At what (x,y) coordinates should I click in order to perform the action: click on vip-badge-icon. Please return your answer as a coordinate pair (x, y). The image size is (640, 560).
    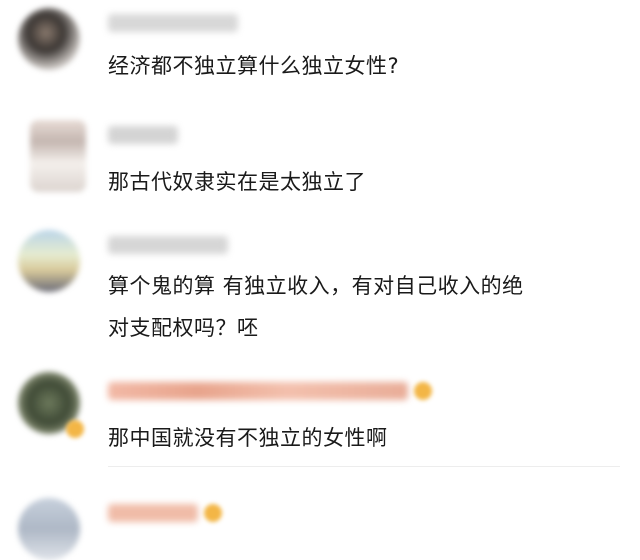
    Looking at the image, I should click on (75, 429).